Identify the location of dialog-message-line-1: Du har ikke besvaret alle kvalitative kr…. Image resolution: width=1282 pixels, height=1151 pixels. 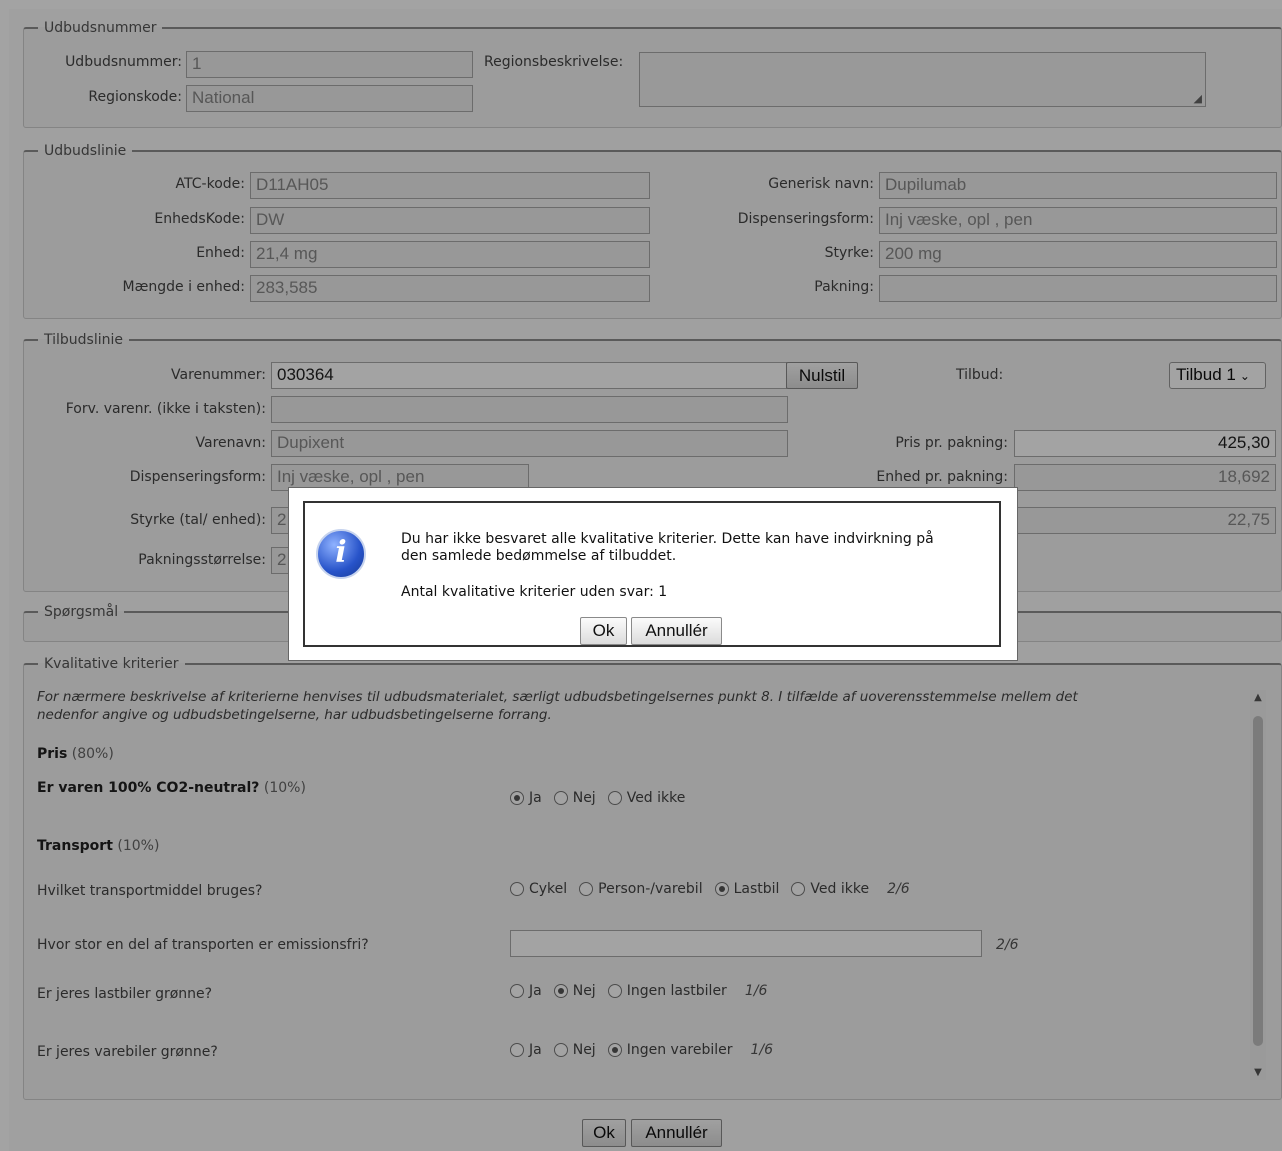
(667, 539).